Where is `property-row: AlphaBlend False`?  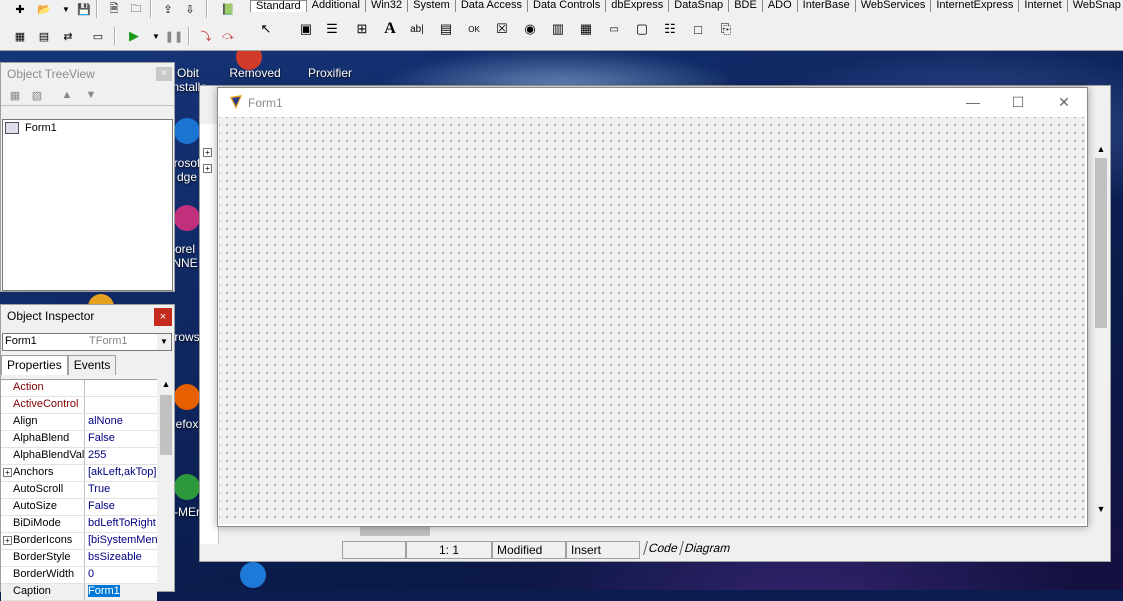
property-row: AlphaBlend False is located at coordinates (79, 439).